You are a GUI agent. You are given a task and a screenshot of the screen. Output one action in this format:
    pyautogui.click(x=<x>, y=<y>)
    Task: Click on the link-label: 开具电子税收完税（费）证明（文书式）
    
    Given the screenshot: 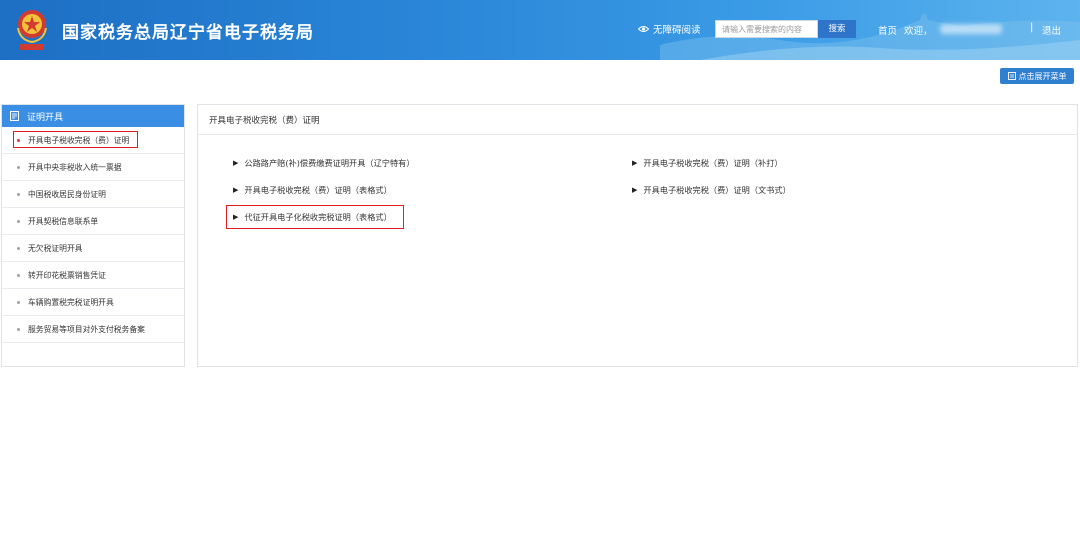 What is the action you would take?
    pyautogui.click(x=717, y=190)
    